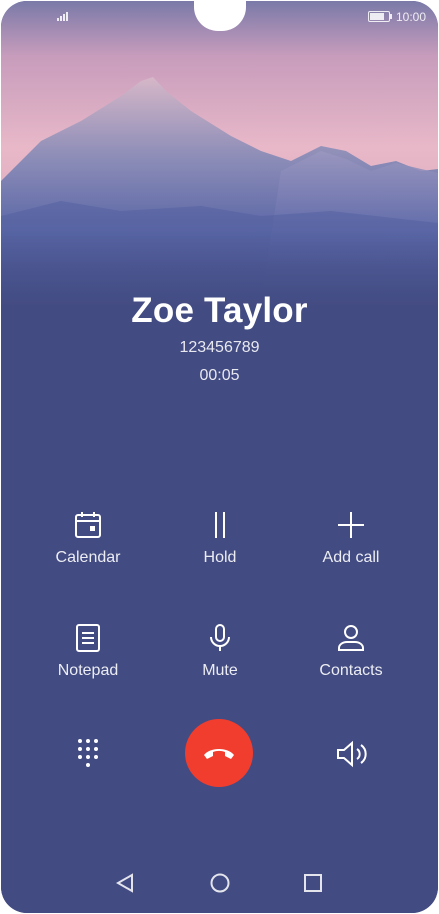 This screenshot has height=914, width=439. What do you see at coordinates (219, 310) in the screenshot?
I see `caller-name: Zoe Taylor` at bounding box center [219, 310].